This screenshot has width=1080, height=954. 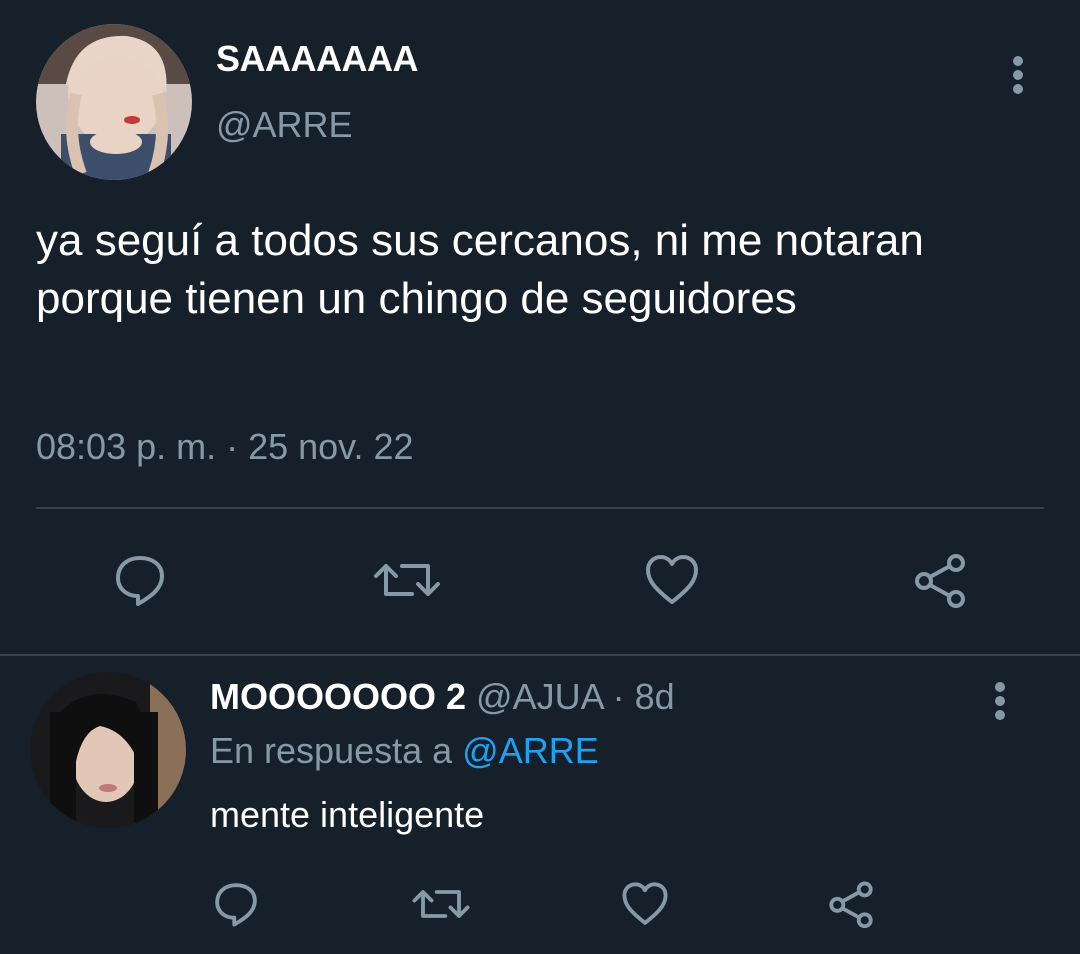 I want to click on like-icon, so click(x=672, y=580).